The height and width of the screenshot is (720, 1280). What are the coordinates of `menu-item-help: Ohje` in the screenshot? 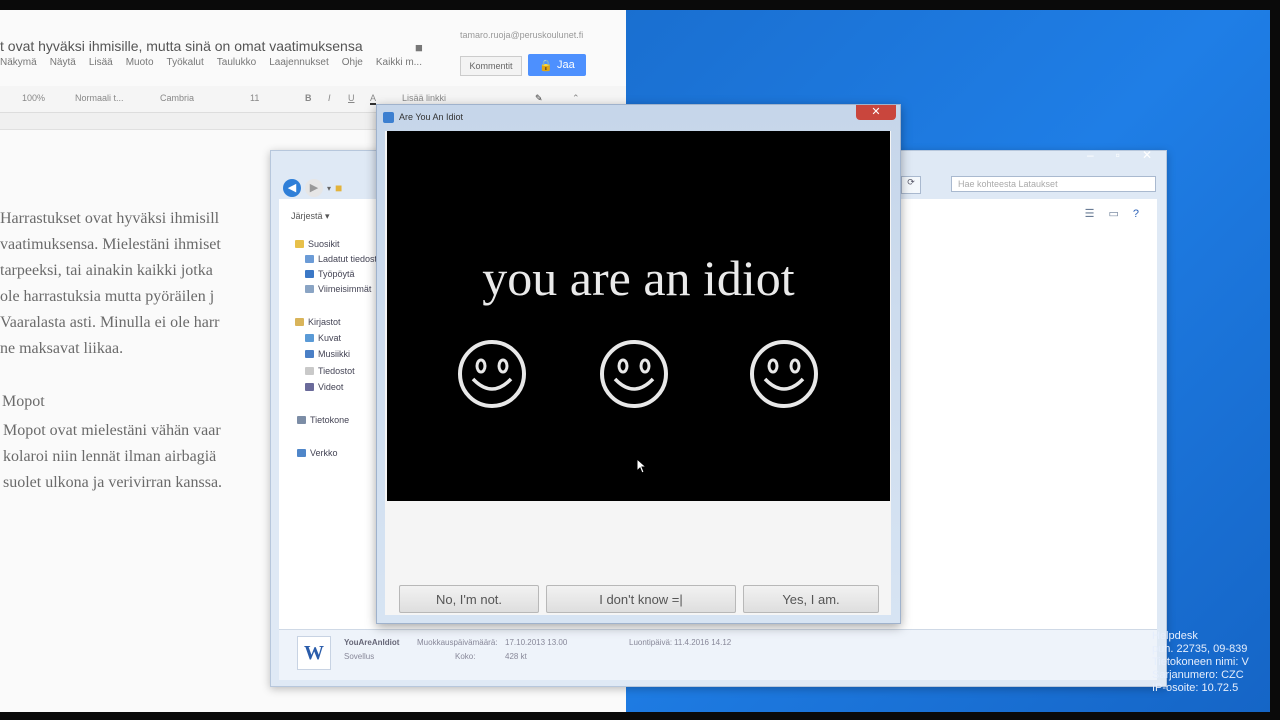 It's located at (352, 62).